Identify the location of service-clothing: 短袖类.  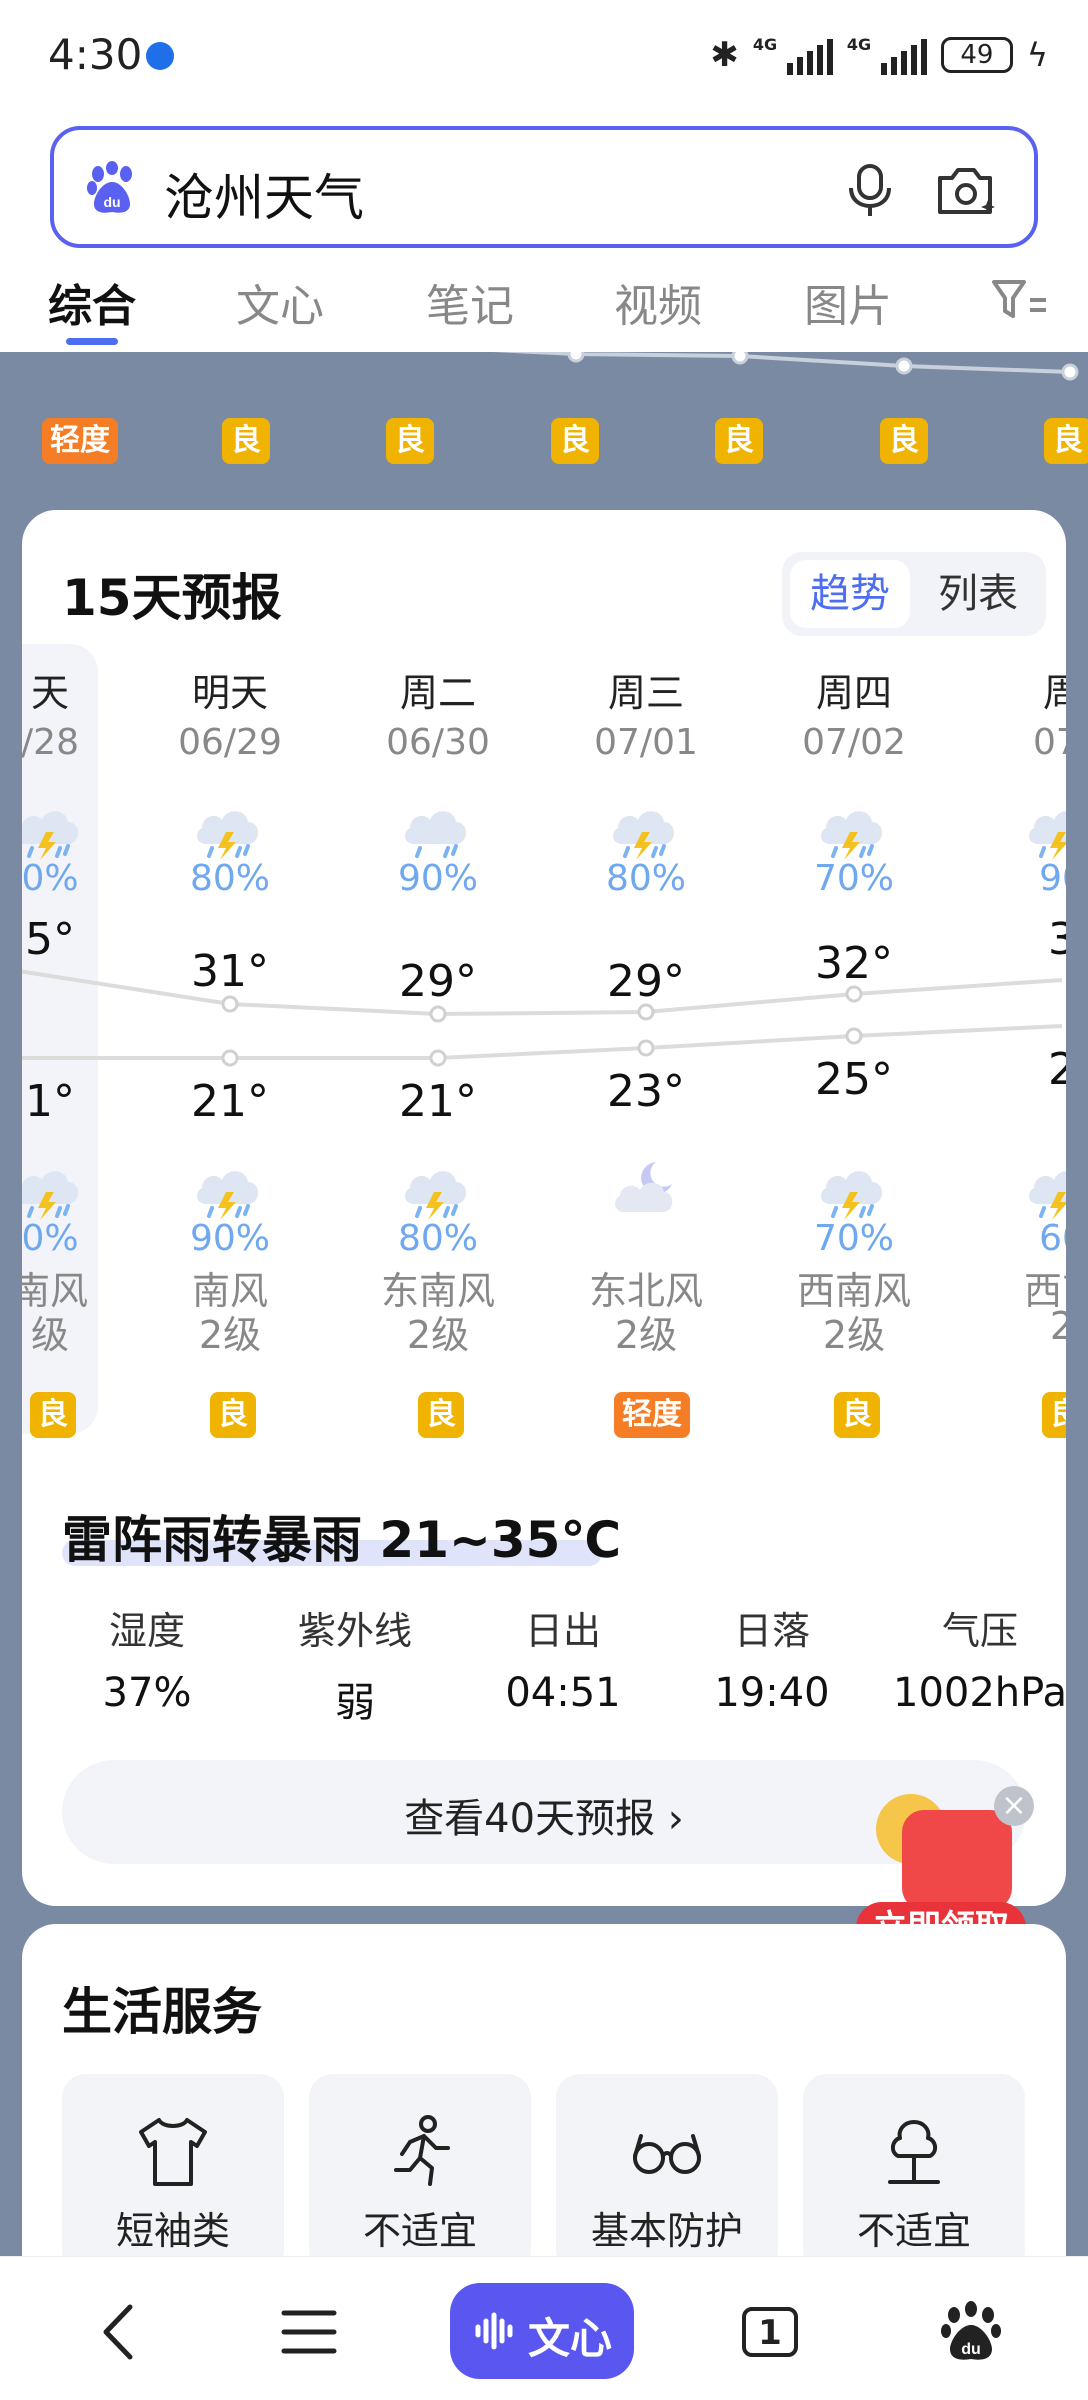
(173, 2174).